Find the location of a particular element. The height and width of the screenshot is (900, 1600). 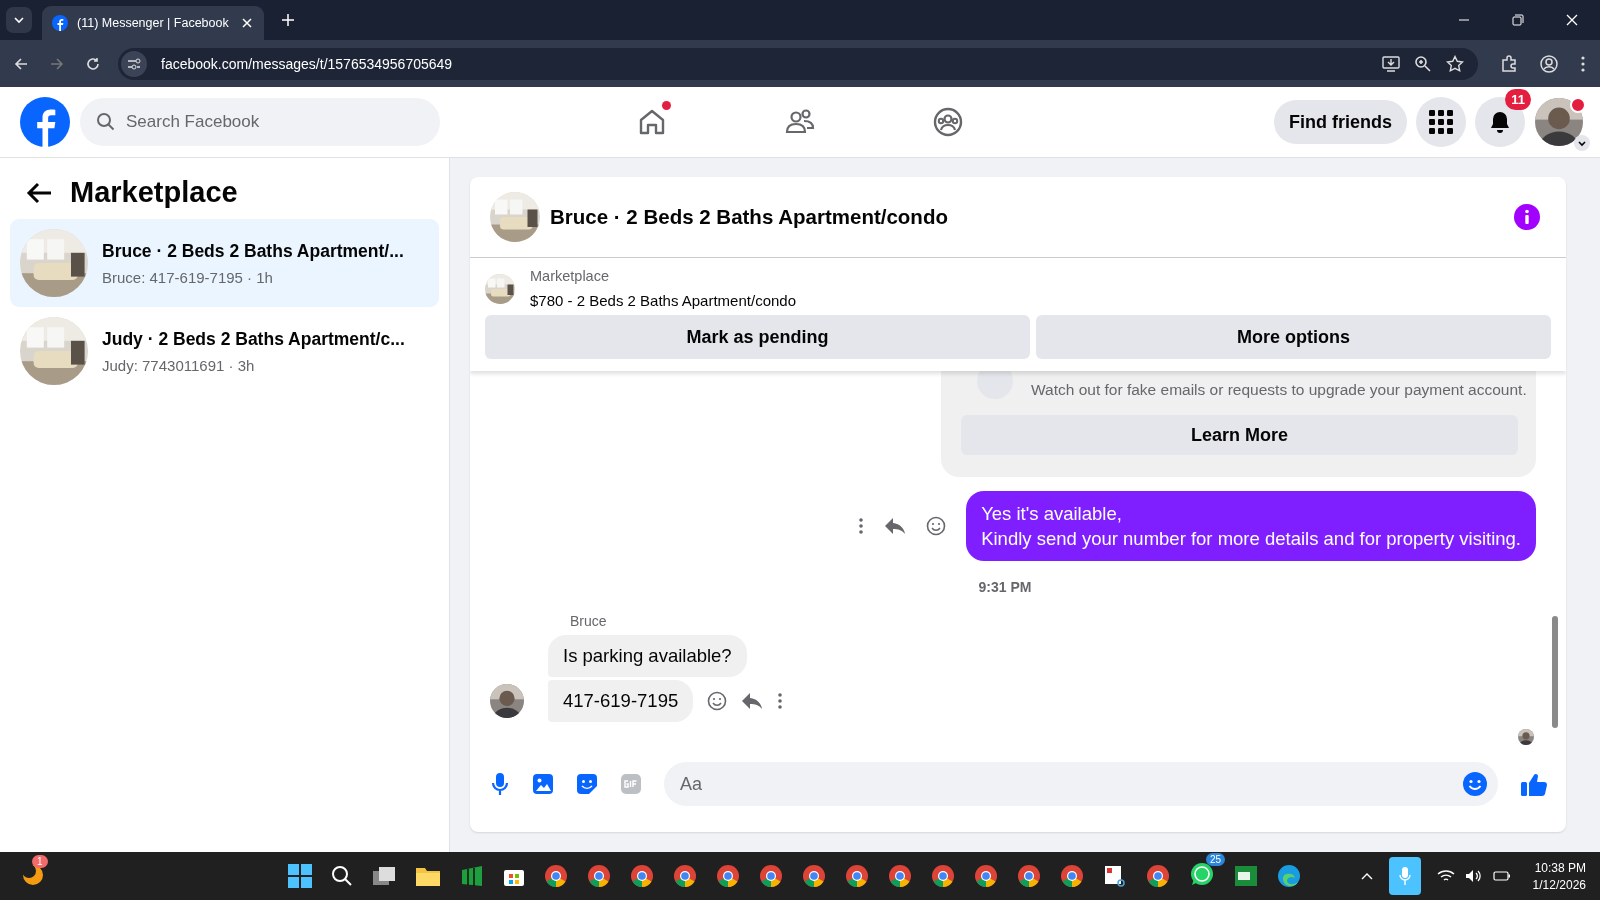

received-message: Is parking available? is located at coordinates (647, 656).